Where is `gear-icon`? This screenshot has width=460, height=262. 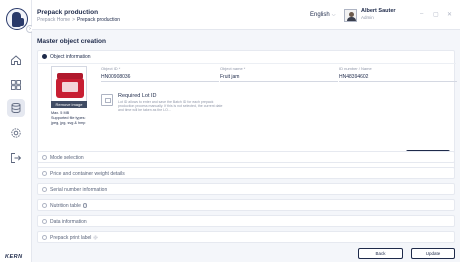
gear-icon is located at coordinates (95, 237).